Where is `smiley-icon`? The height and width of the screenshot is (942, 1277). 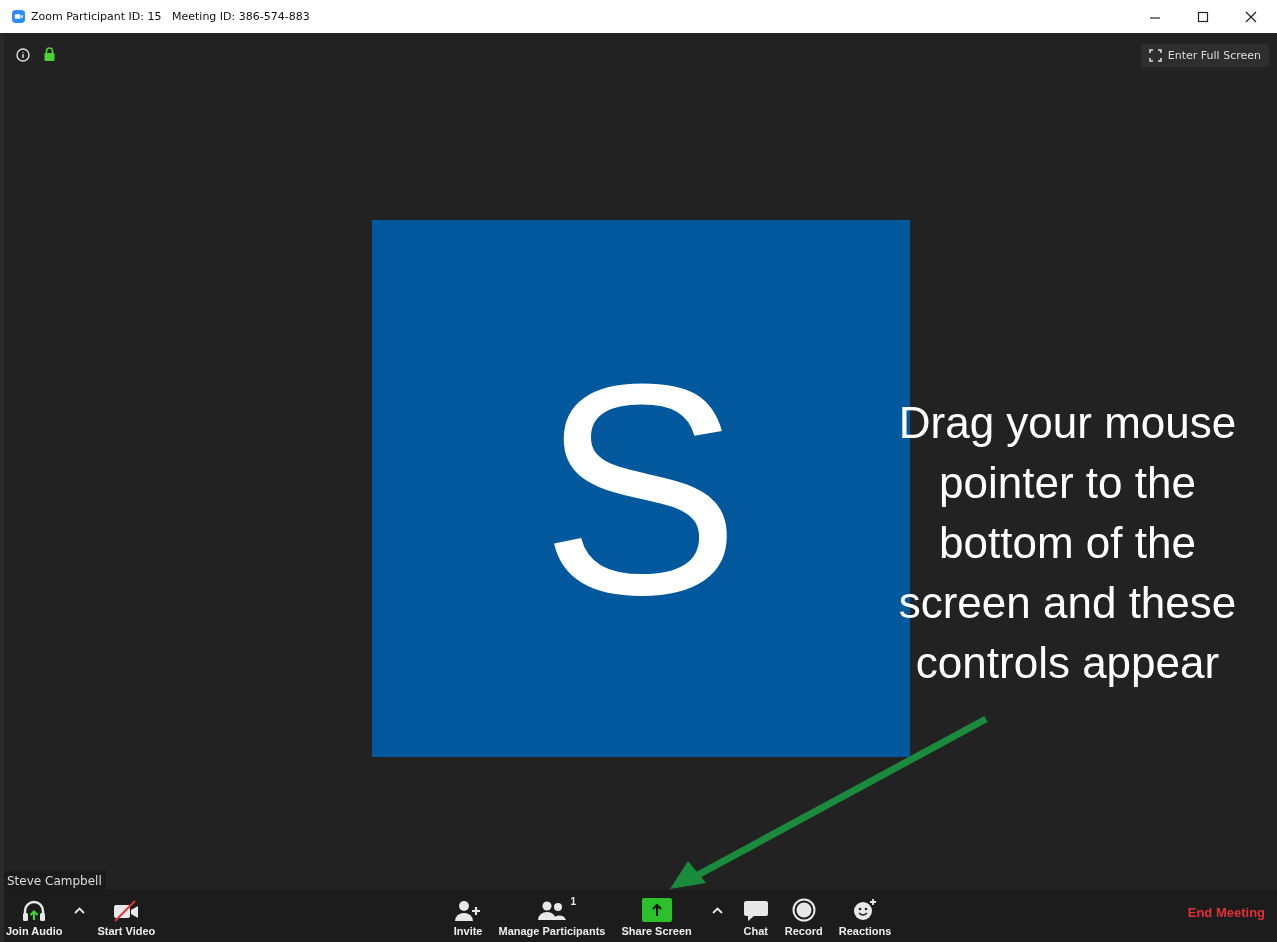
smiley-icon is located at coordinates (865, 909).